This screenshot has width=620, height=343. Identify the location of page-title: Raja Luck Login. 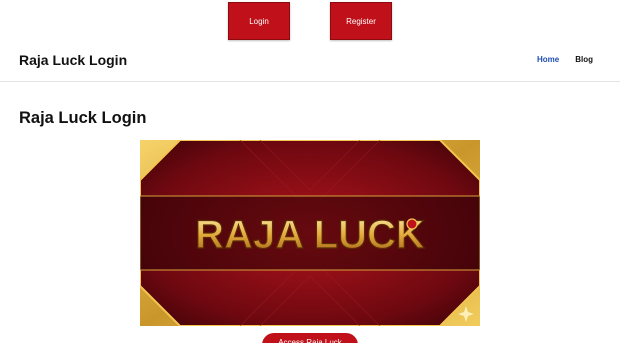
(83, 118).